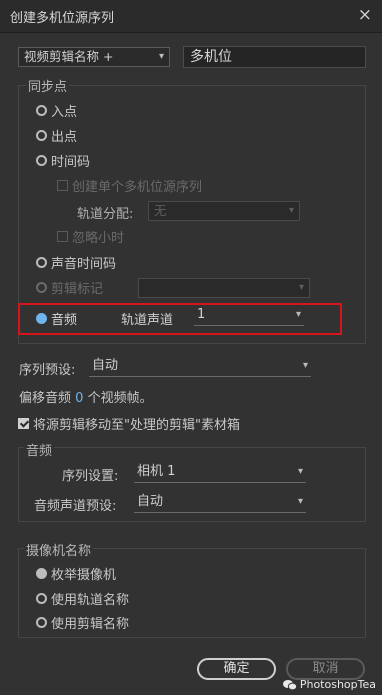  What do you see at coordinates (236, 669) in the screenshot?
I see `ok-button: 确定` at bounding box center [236, 669].